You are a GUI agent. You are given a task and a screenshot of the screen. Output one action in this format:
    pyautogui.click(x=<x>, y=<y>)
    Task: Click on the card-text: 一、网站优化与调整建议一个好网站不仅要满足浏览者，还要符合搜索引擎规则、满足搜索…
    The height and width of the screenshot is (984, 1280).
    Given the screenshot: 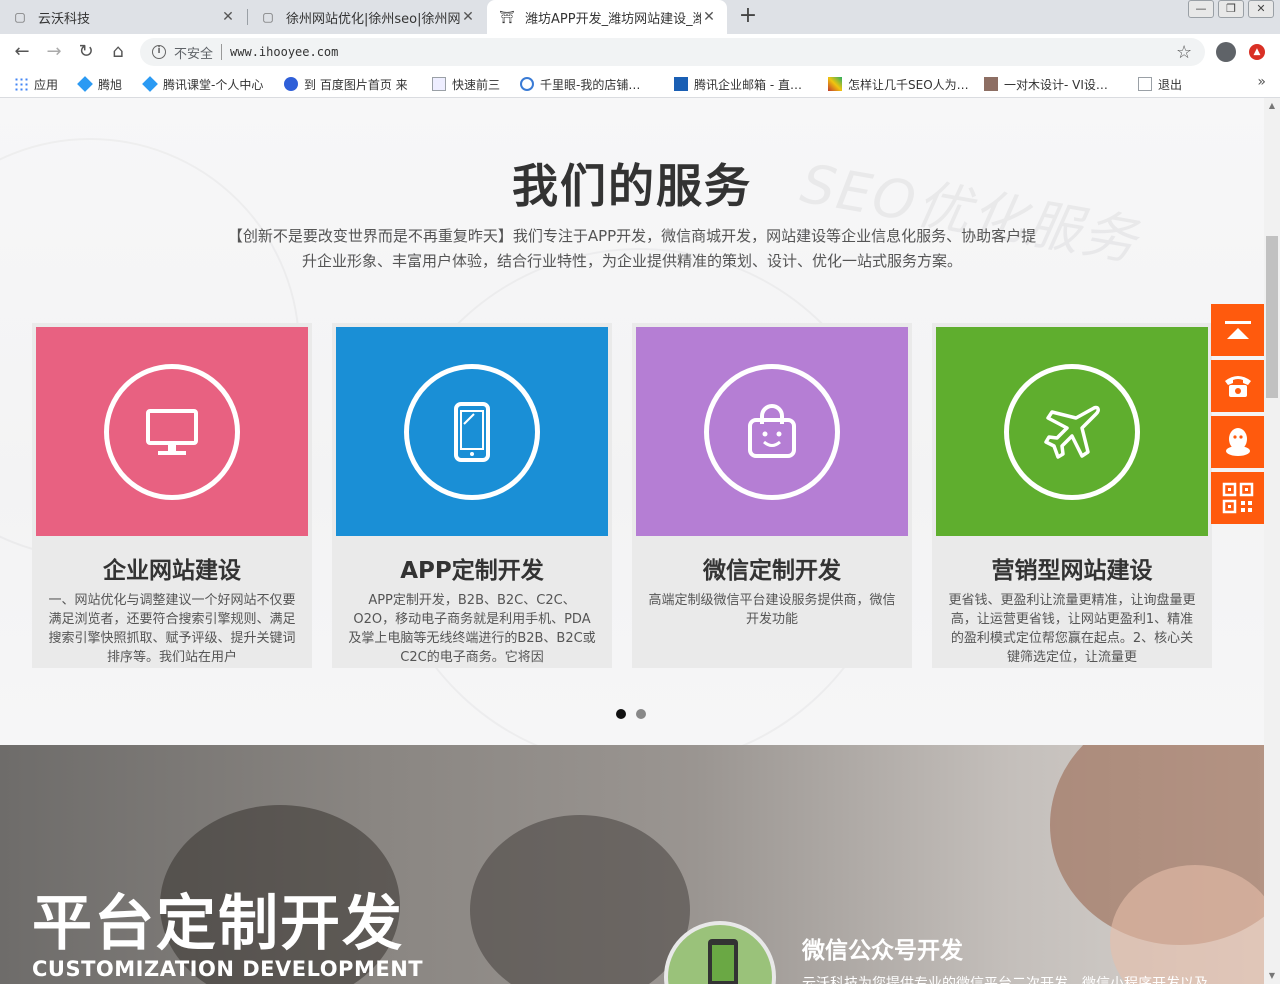 What is the action you would take?
    pyautogui.click(x=172, y=629)
    